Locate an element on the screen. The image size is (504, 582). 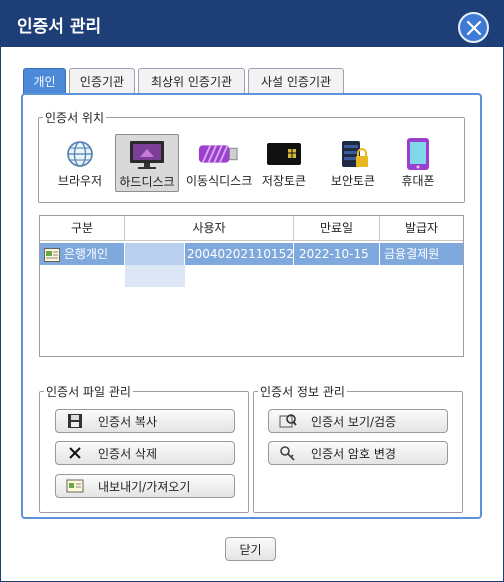
tab-ca: 인증기관 is located at coordinates (102, 80).